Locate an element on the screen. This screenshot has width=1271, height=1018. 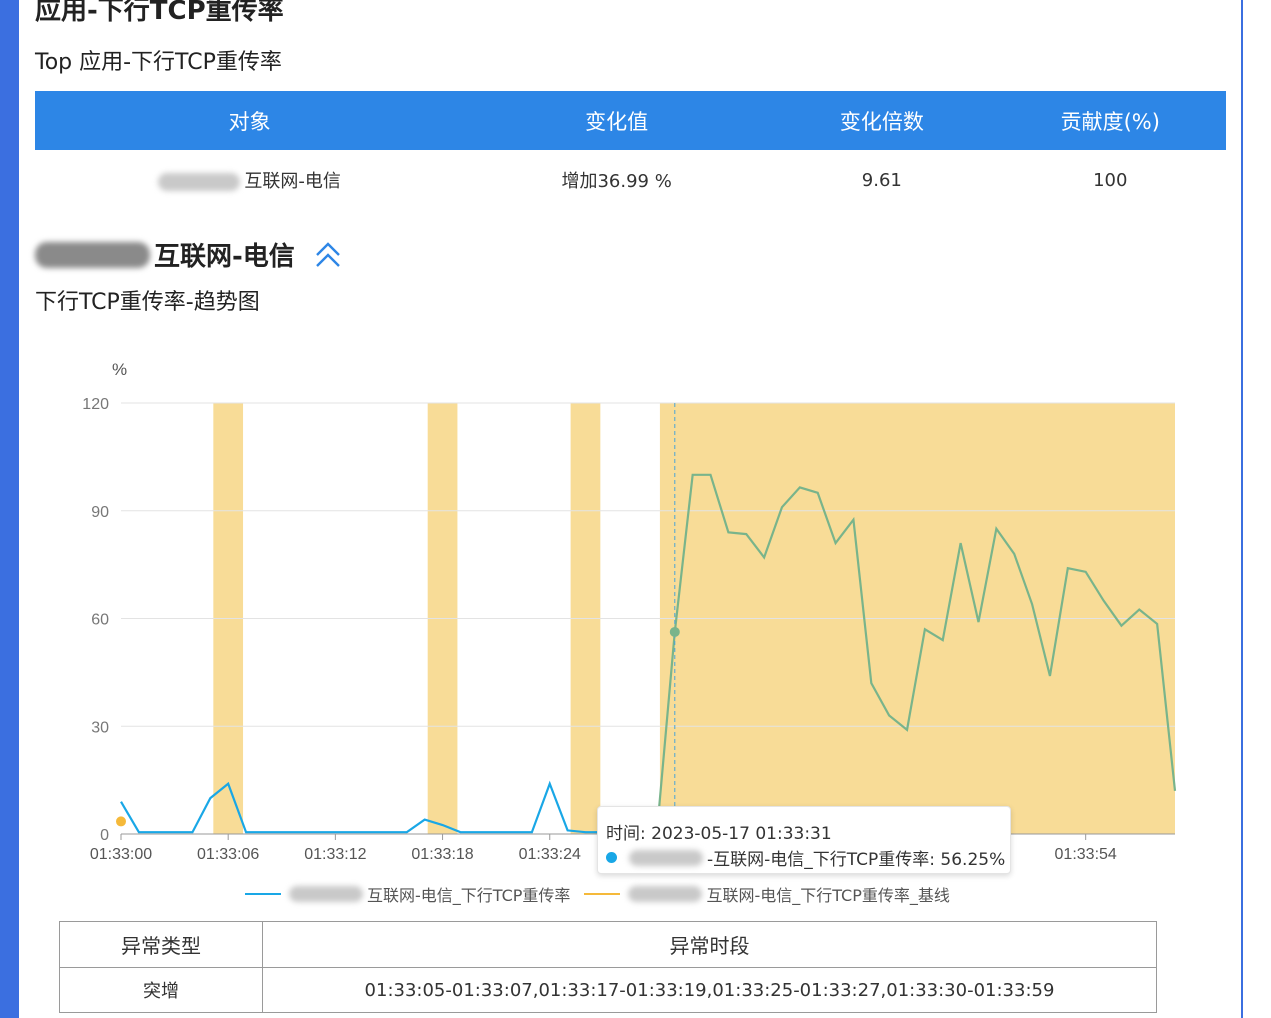
x-tick-label: 01:33:12 is located at coordinates (335, 854).